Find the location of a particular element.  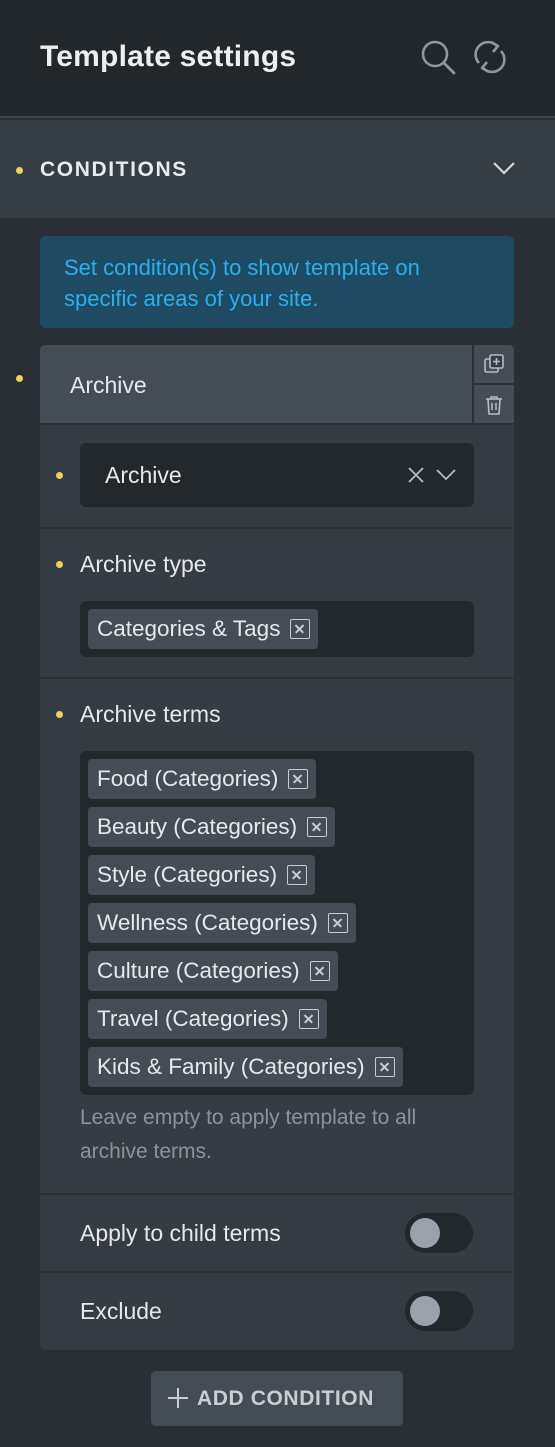

condition-name: Archive is located at coordinates (108, 385).